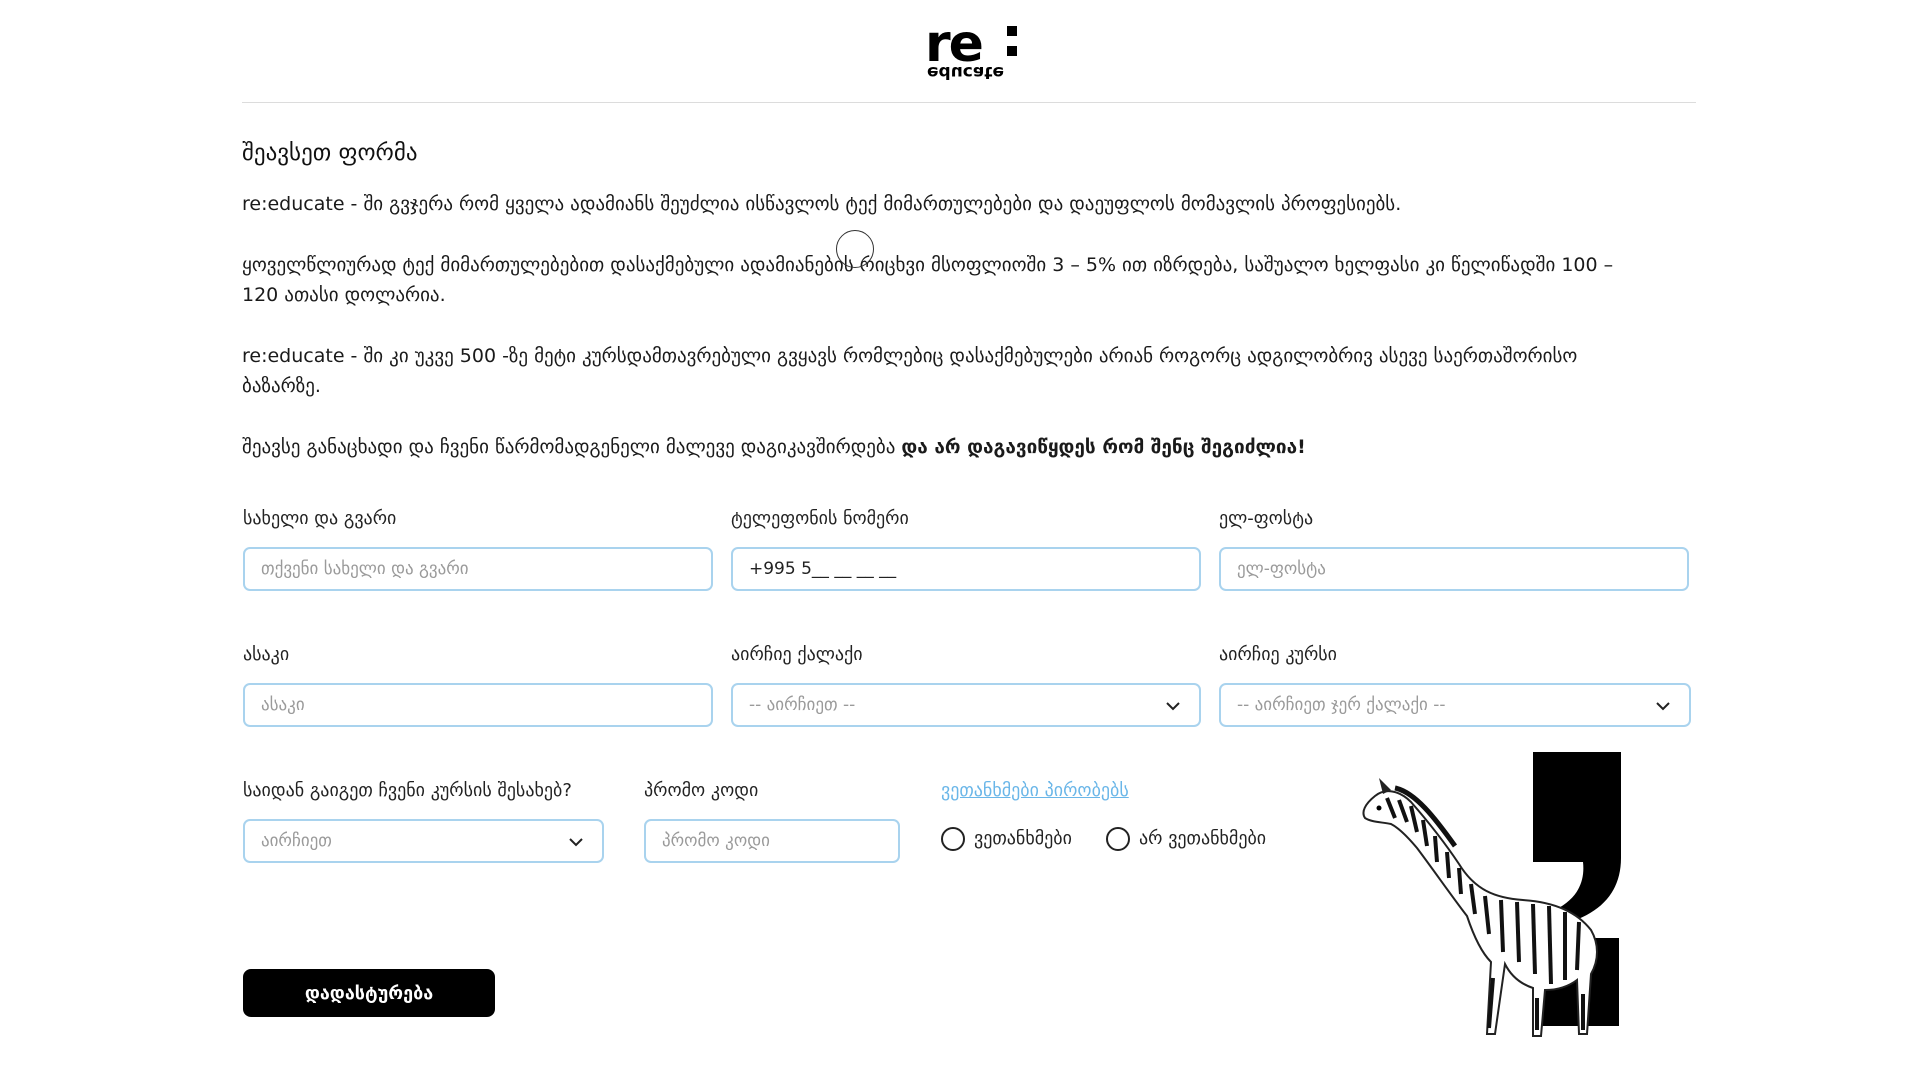  What do you see at coordinates (330, 153) in the screenshot?
I see `form-title: შეავსეთ ფორმა` at bounding box center [330, 153].